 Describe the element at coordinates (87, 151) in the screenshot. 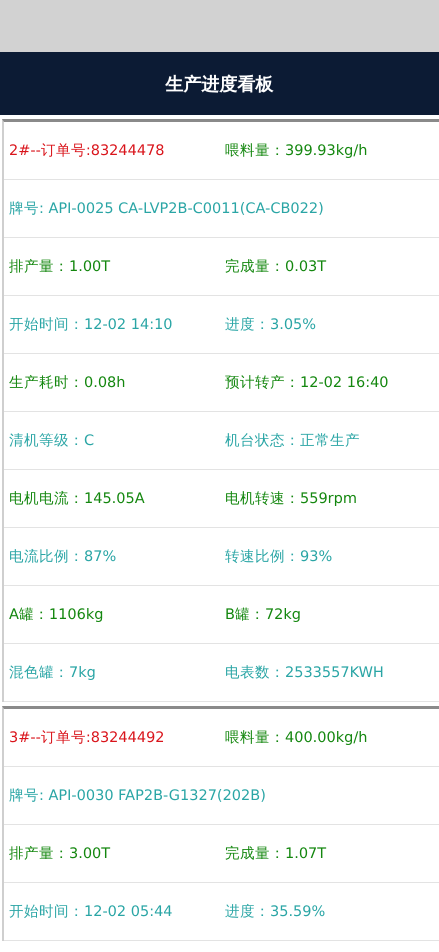

I see `field-text: 2#--订单号:83244478` at that location.